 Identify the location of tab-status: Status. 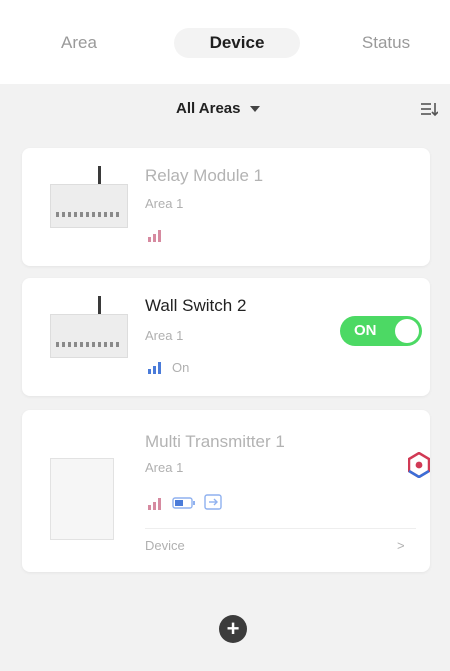
(386, 43).